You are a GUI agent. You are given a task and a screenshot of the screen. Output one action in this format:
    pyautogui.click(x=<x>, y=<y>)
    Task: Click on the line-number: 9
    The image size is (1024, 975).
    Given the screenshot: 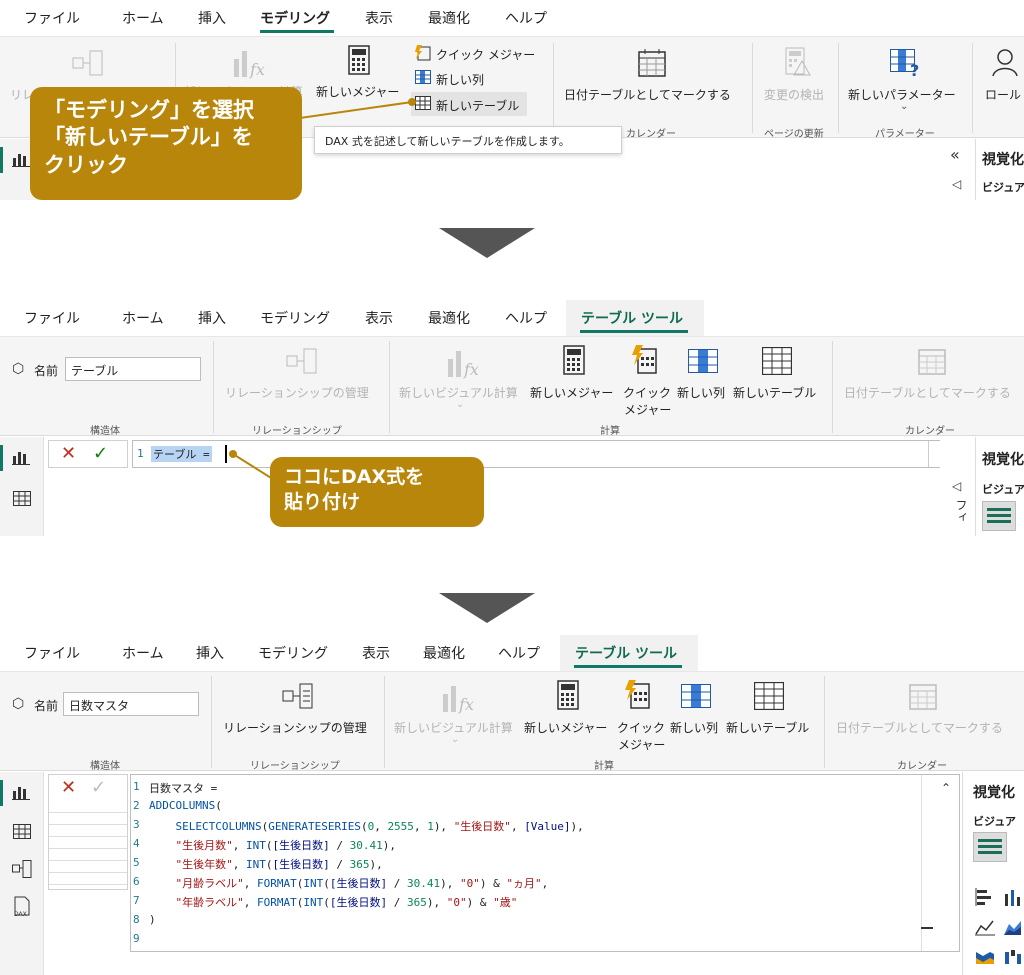 What is the action you would take?
    pyautogui.click(x=136, y=938)
    